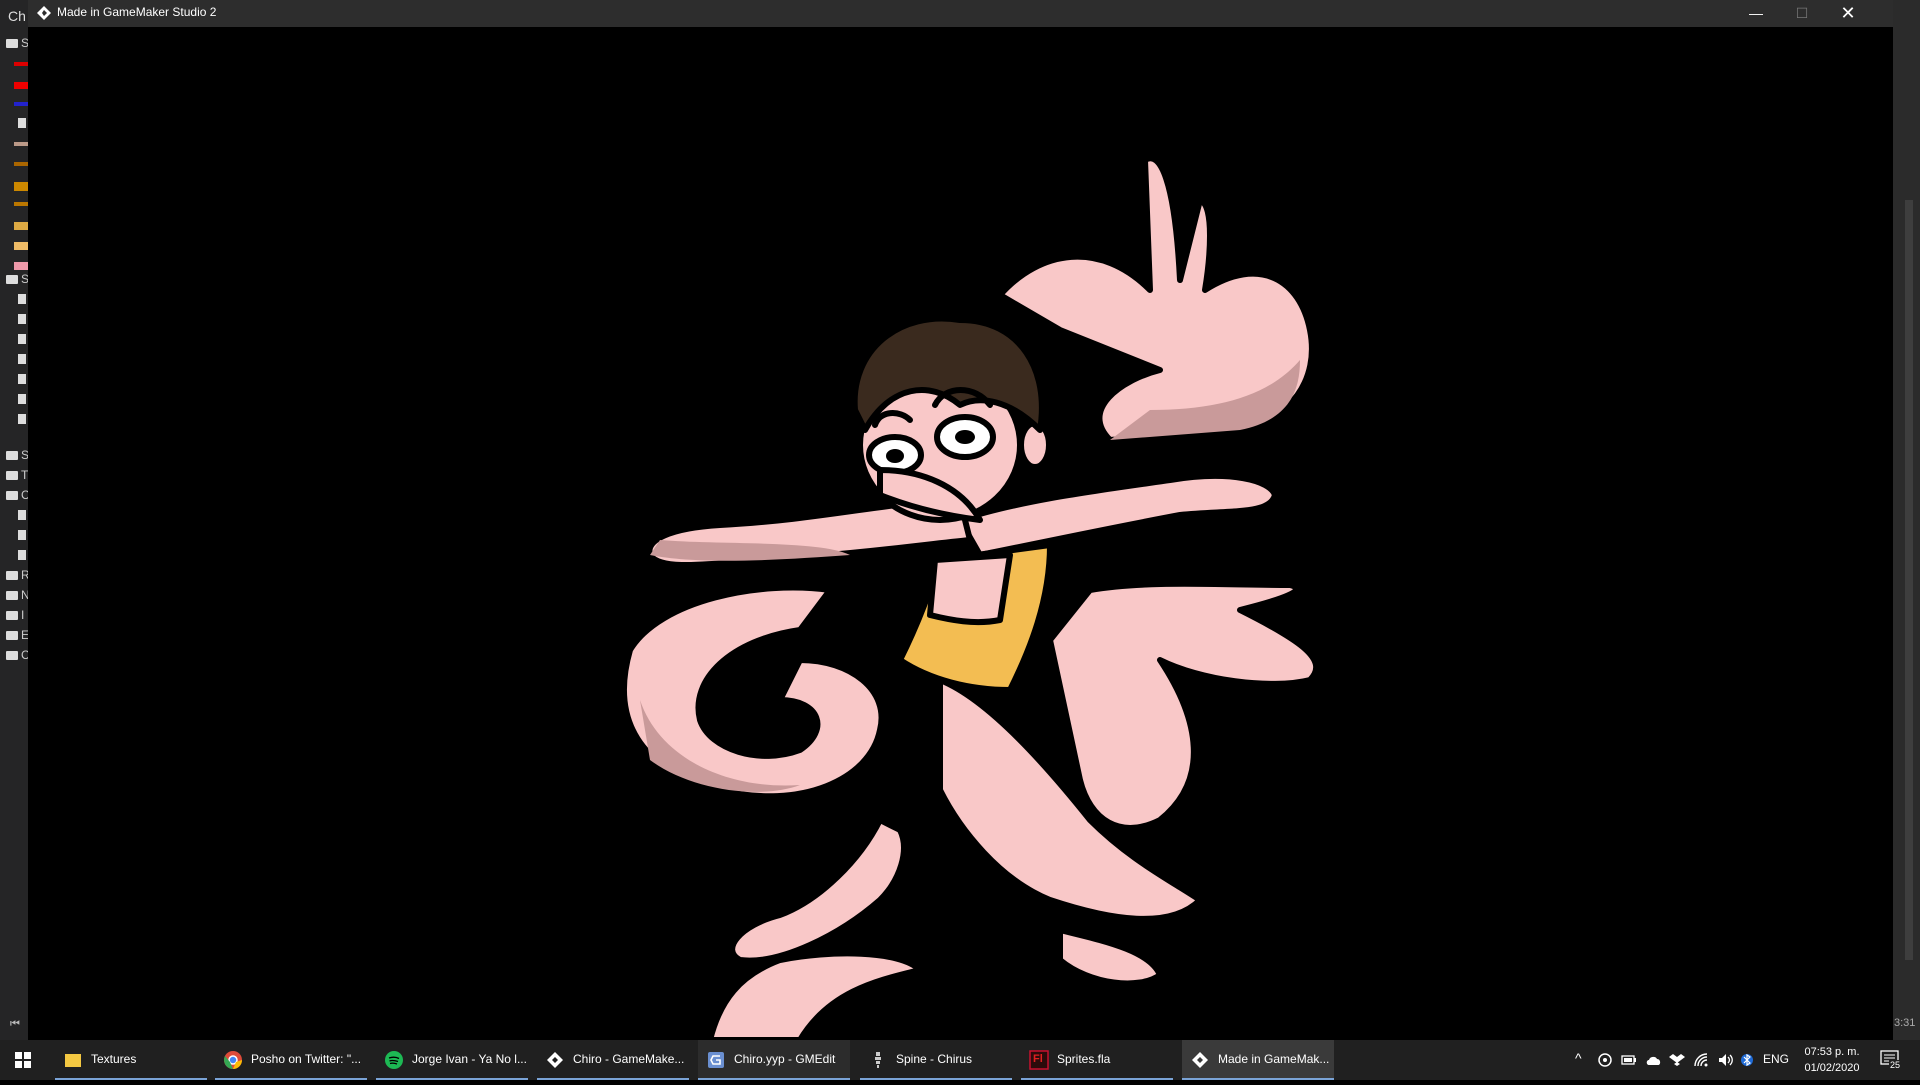 This screenshot has width=1920, height=1085. What do you see at coordinates (16, 476) in the screenshot?
I see `tree-folder-row: T` at bounding box center [16, 476].